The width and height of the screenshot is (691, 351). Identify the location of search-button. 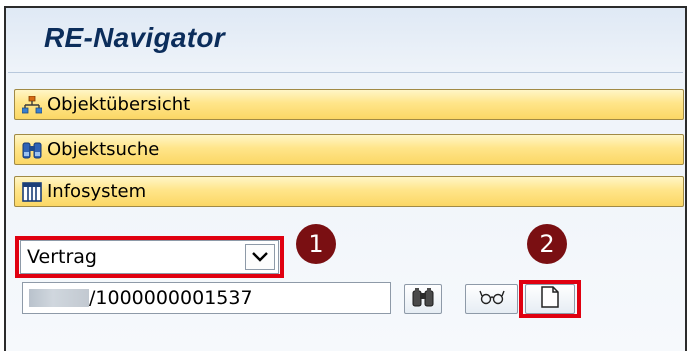
(423, 299).